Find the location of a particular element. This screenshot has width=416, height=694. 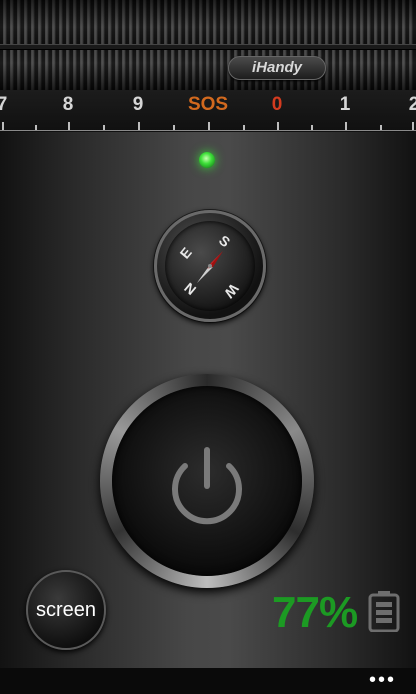

status-led is located at coordinates (207, 160).